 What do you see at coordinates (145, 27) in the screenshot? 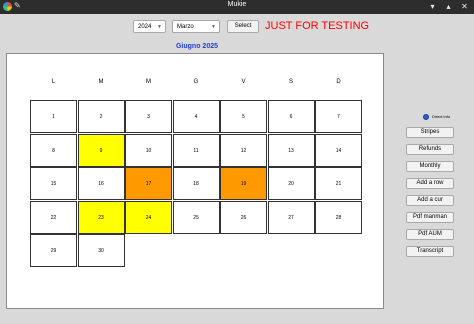
I see `year-value: 2024` at bounding box center [145, 27].